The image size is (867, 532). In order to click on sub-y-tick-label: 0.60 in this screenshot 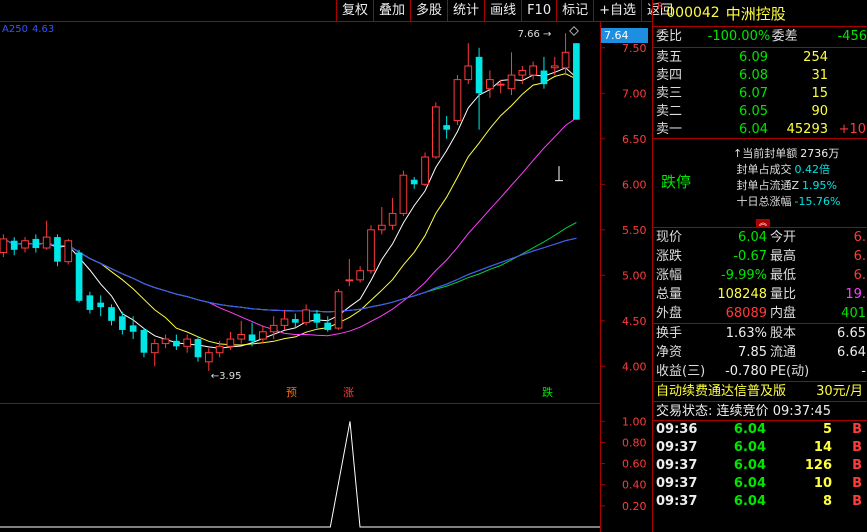, I will do `click(634, 464)`.